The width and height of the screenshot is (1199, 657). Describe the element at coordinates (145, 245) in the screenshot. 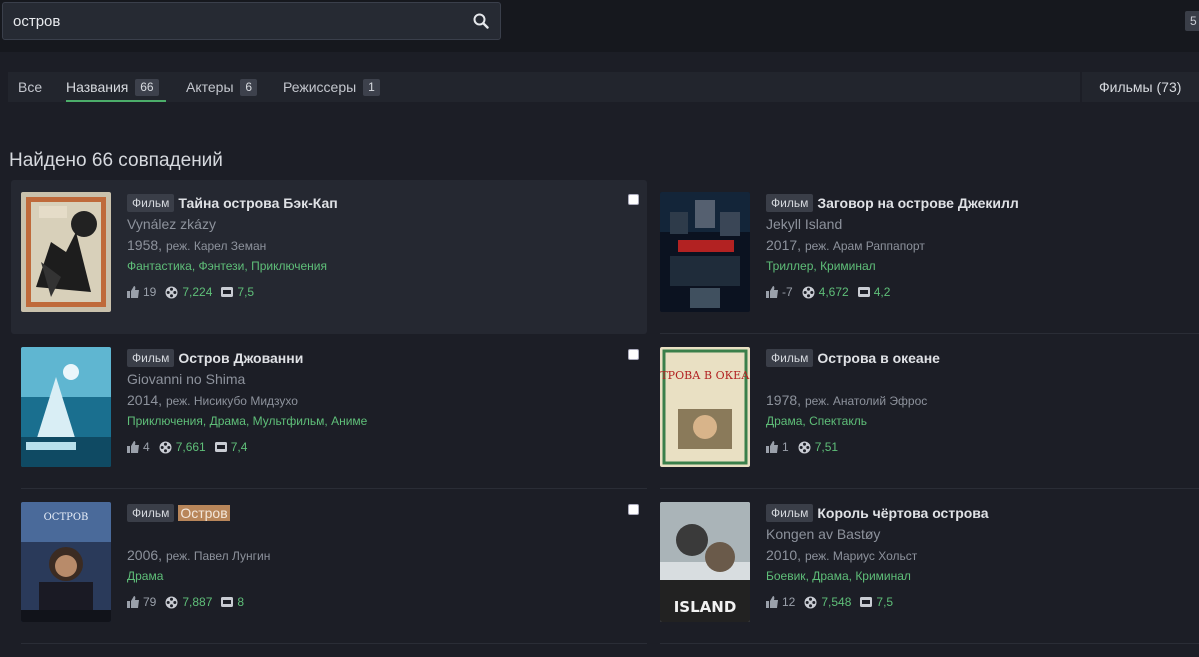

I see `film-year: 1958,` at that location.